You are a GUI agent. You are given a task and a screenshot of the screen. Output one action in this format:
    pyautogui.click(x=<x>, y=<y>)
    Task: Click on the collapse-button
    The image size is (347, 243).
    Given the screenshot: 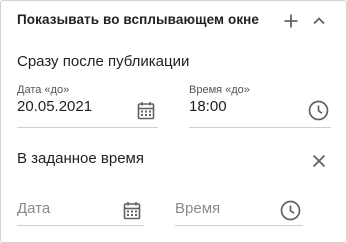 What is the action you would take?
    pyautogui.click(x=319, y=21)
    